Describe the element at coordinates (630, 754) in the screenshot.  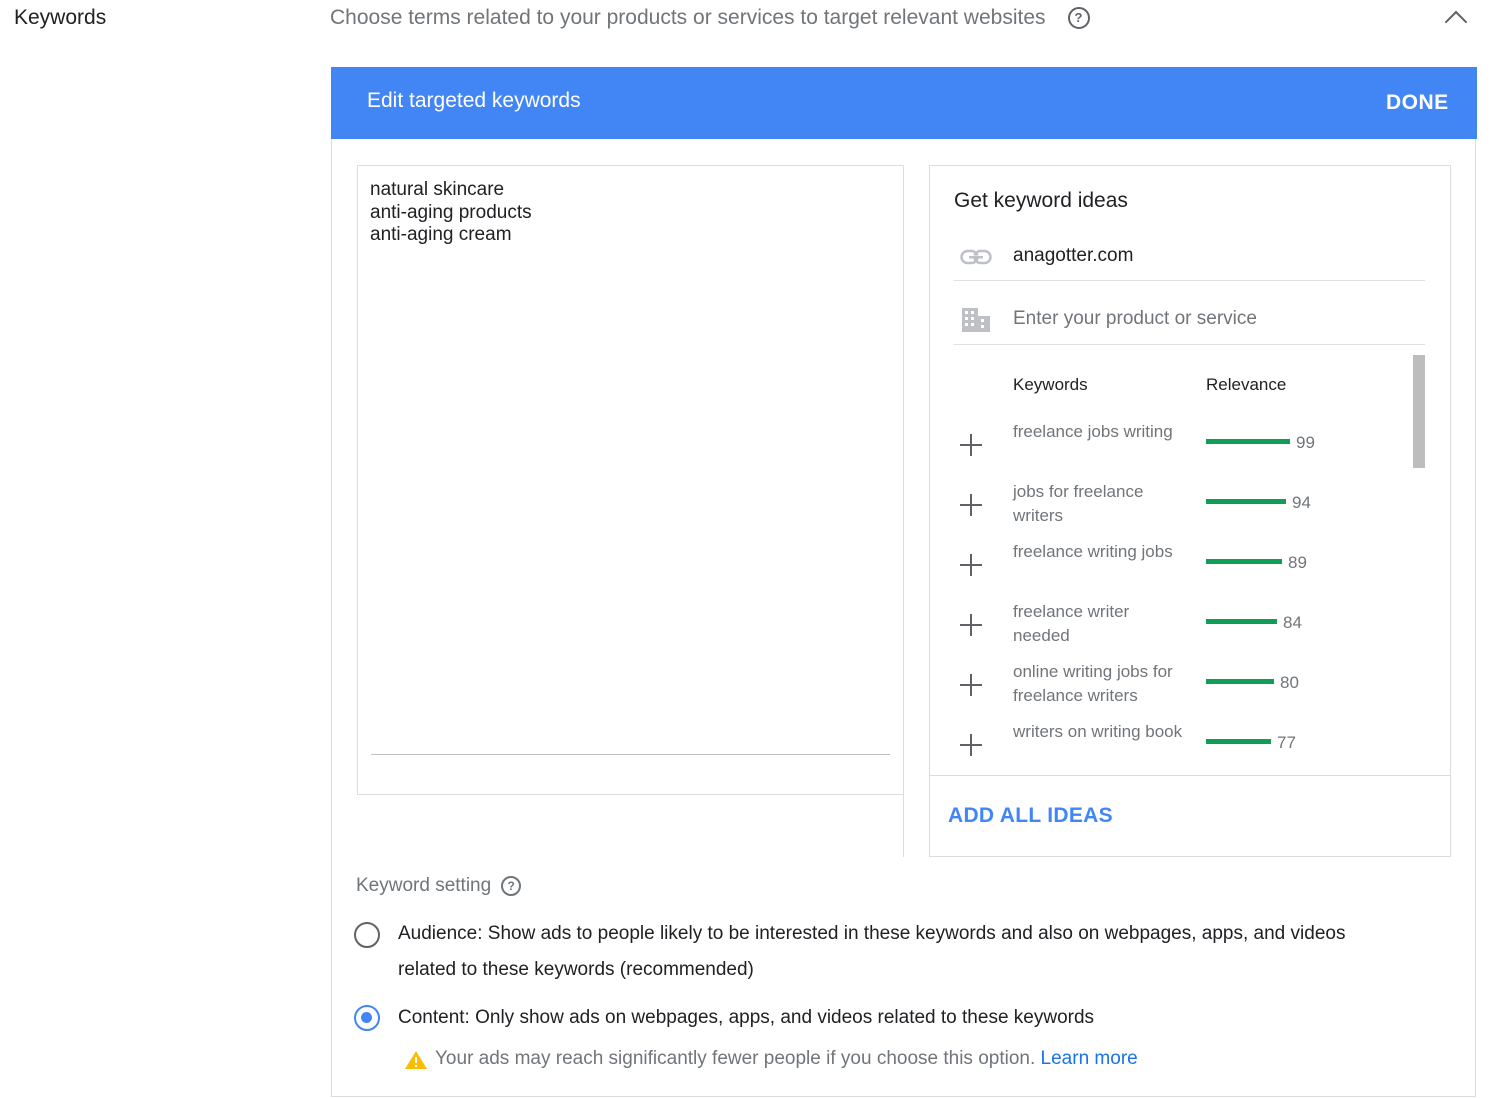
I see `textarea-underline` at that location.